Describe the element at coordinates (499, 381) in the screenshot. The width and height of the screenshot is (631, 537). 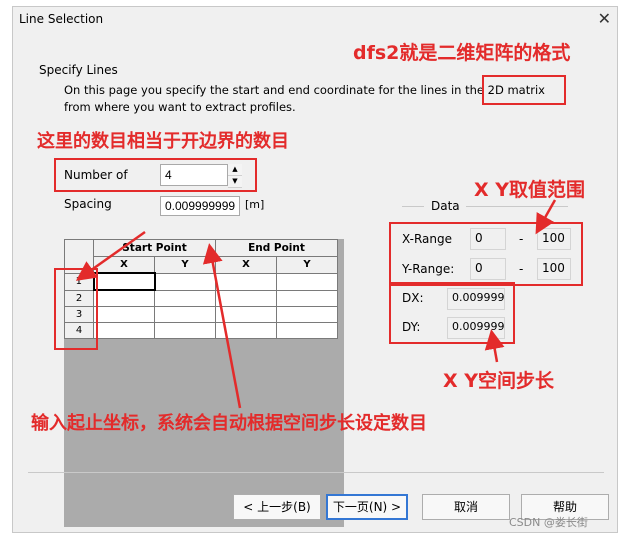
I see `annotation-step: X Y空间步长` at that location.